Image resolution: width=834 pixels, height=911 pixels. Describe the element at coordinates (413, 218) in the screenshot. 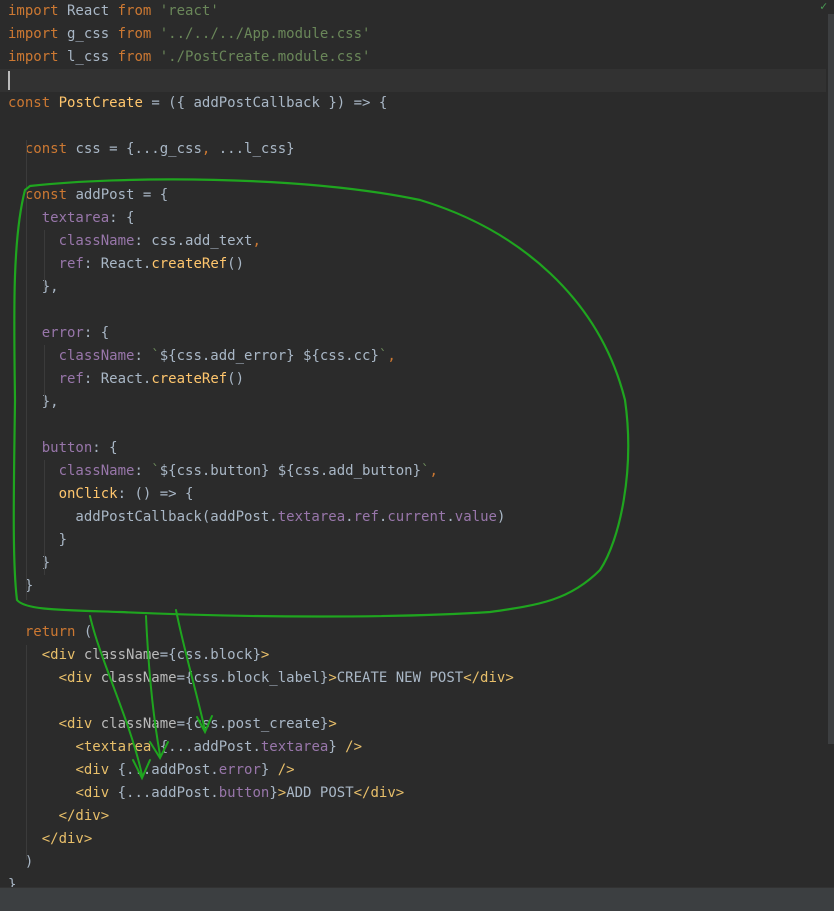

I see `code-line: textarea: {` at that location.